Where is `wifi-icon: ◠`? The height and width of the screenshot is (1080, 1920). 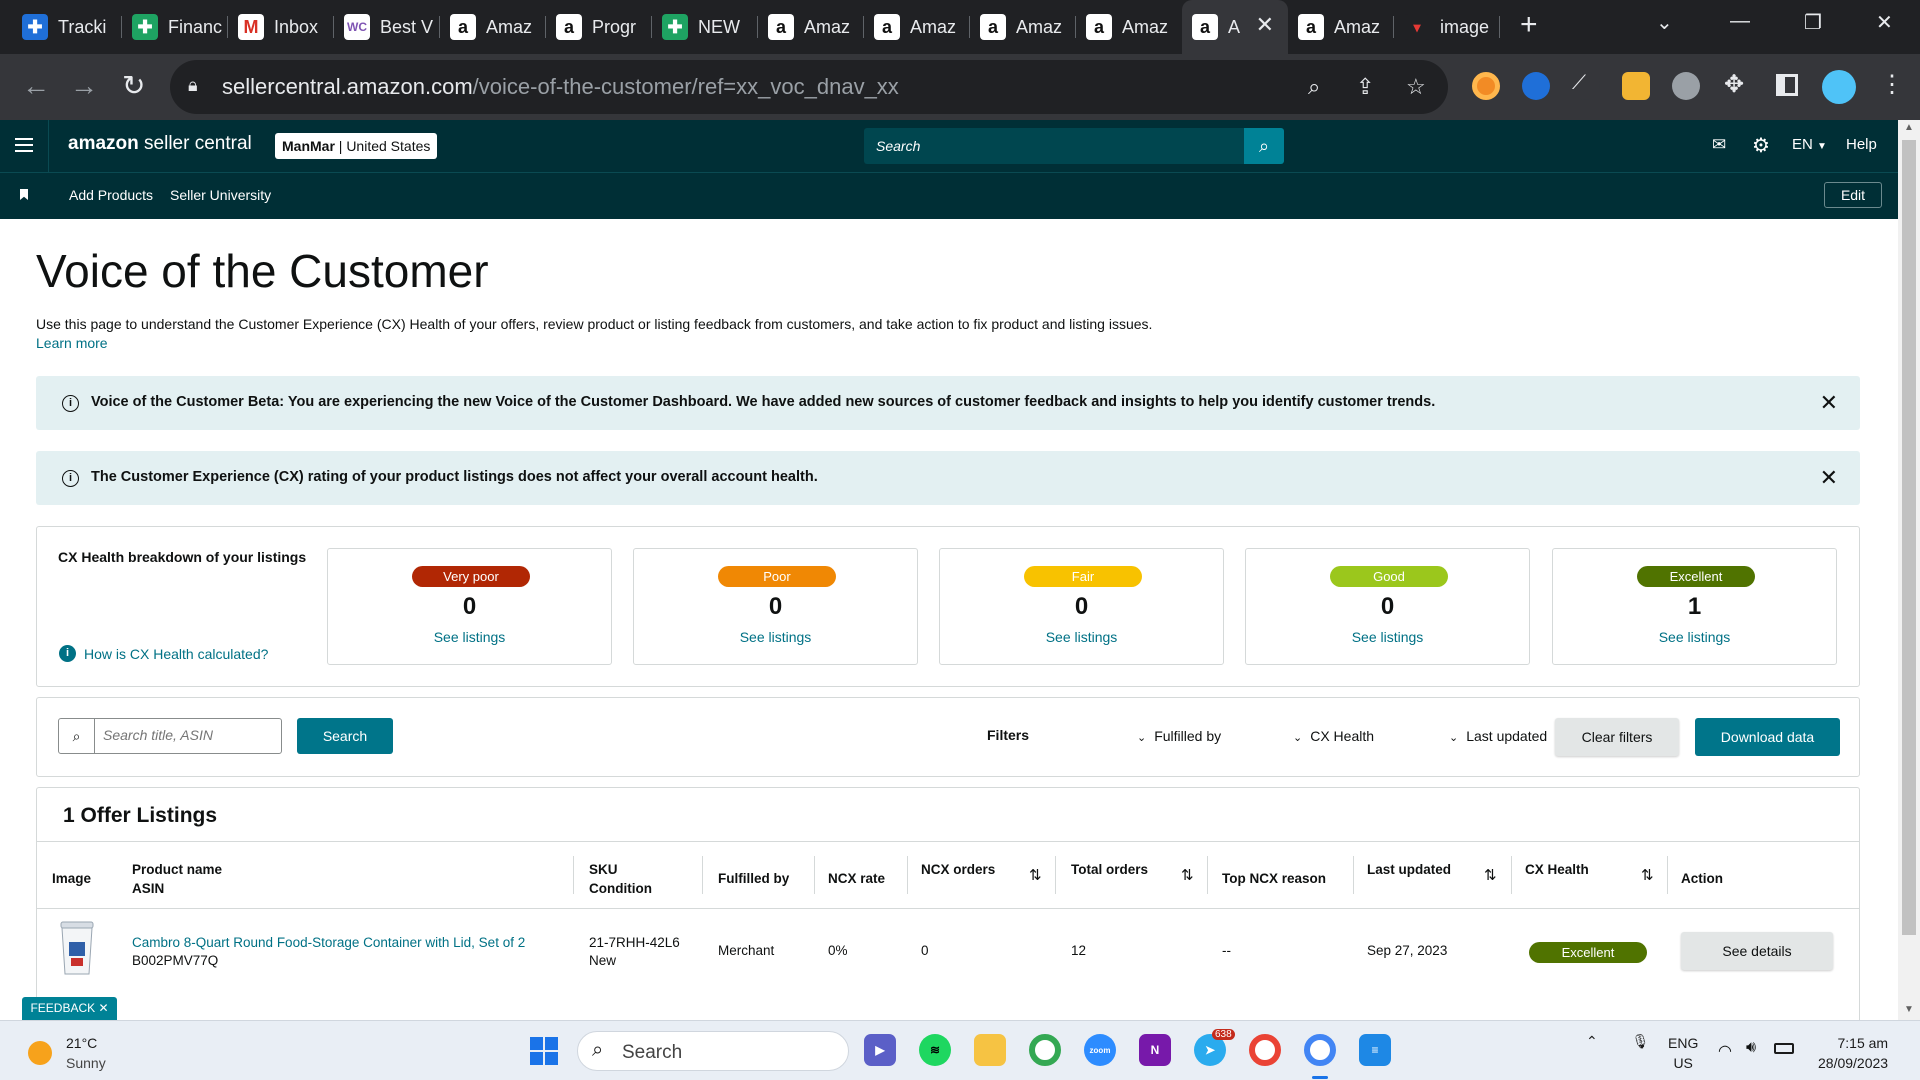
wifi-icon: ◠ is located at coordinates (1725, 1051).